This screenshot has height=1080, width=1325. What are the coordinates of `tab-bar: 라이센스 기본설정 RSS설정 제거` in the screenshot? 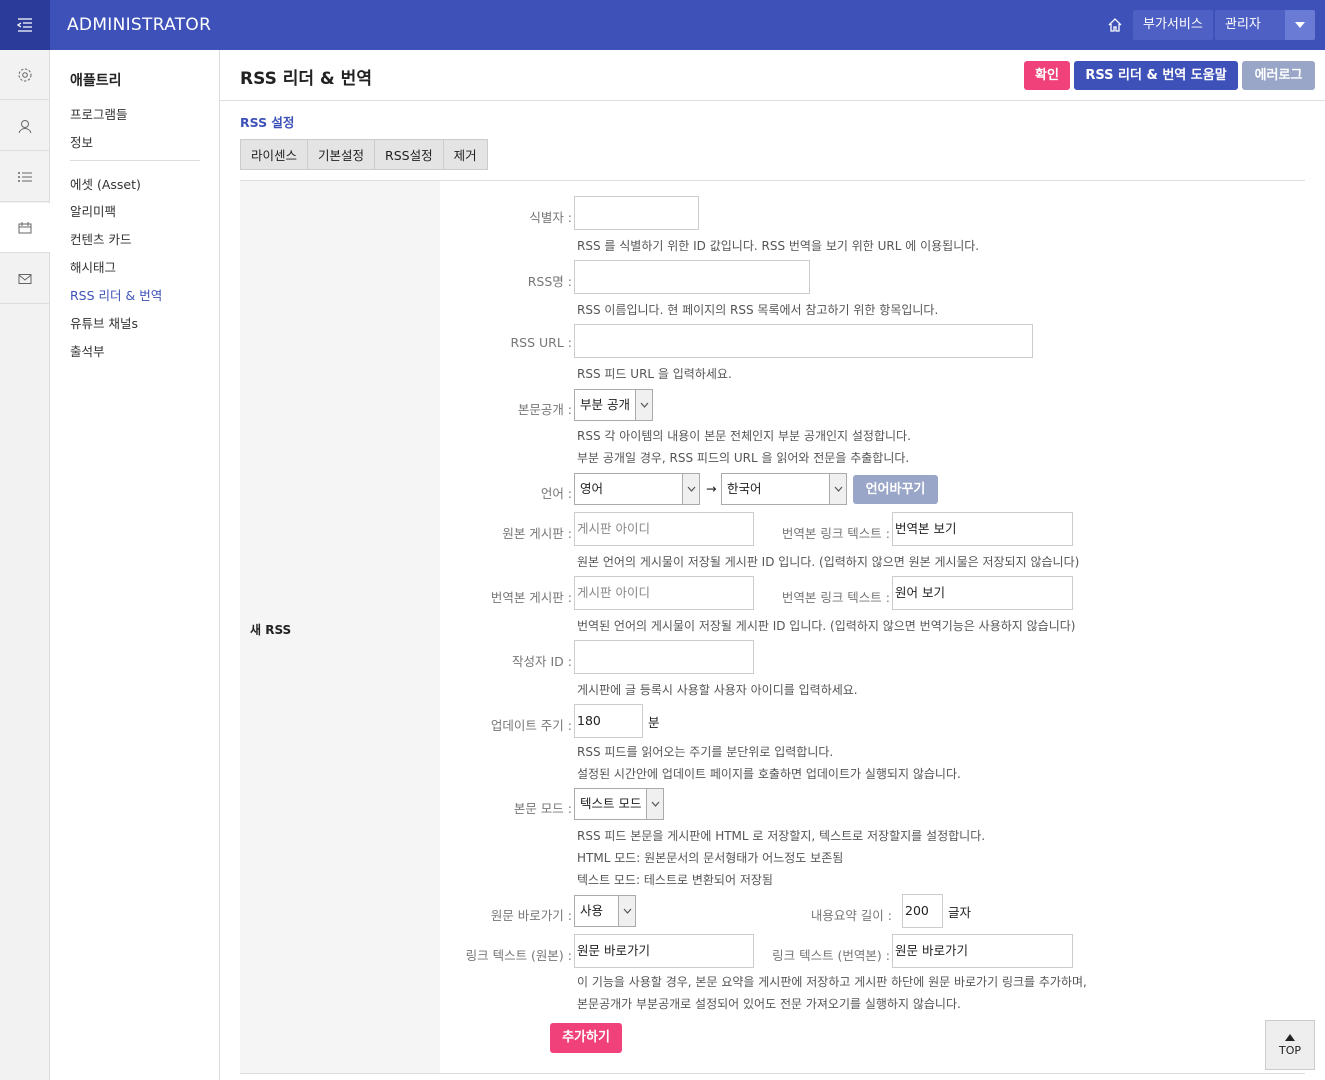 It's located at (364, 154).